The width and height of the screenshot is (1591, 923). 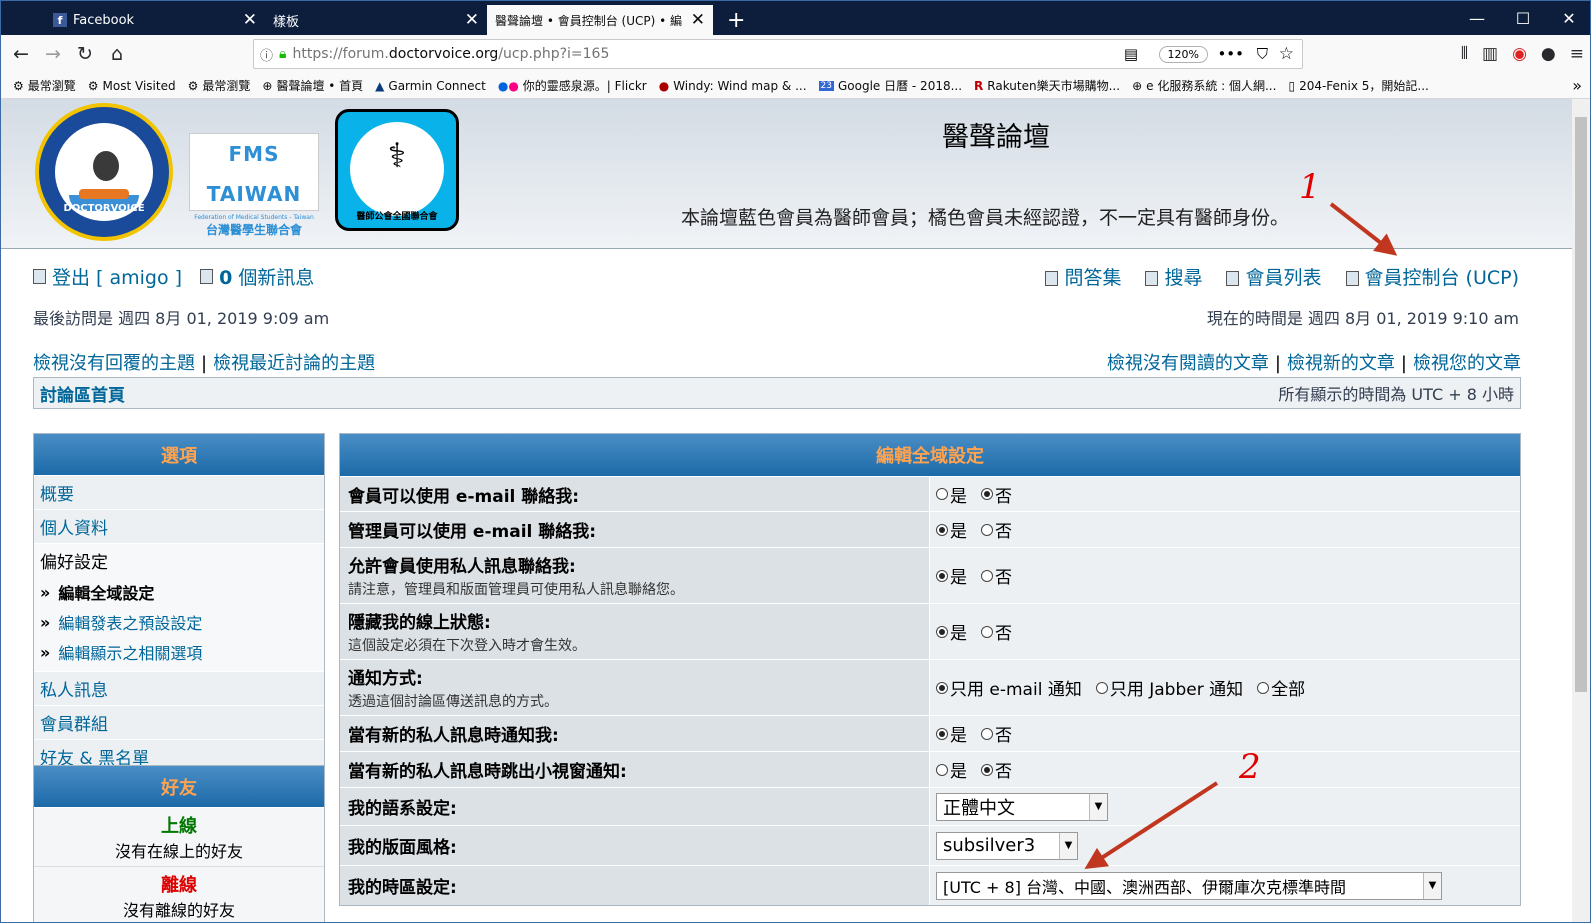 I want to click on tab-label: 醫聲論壇 • 會員控制台 (UCP) • 編, so click(x=588, y=20).